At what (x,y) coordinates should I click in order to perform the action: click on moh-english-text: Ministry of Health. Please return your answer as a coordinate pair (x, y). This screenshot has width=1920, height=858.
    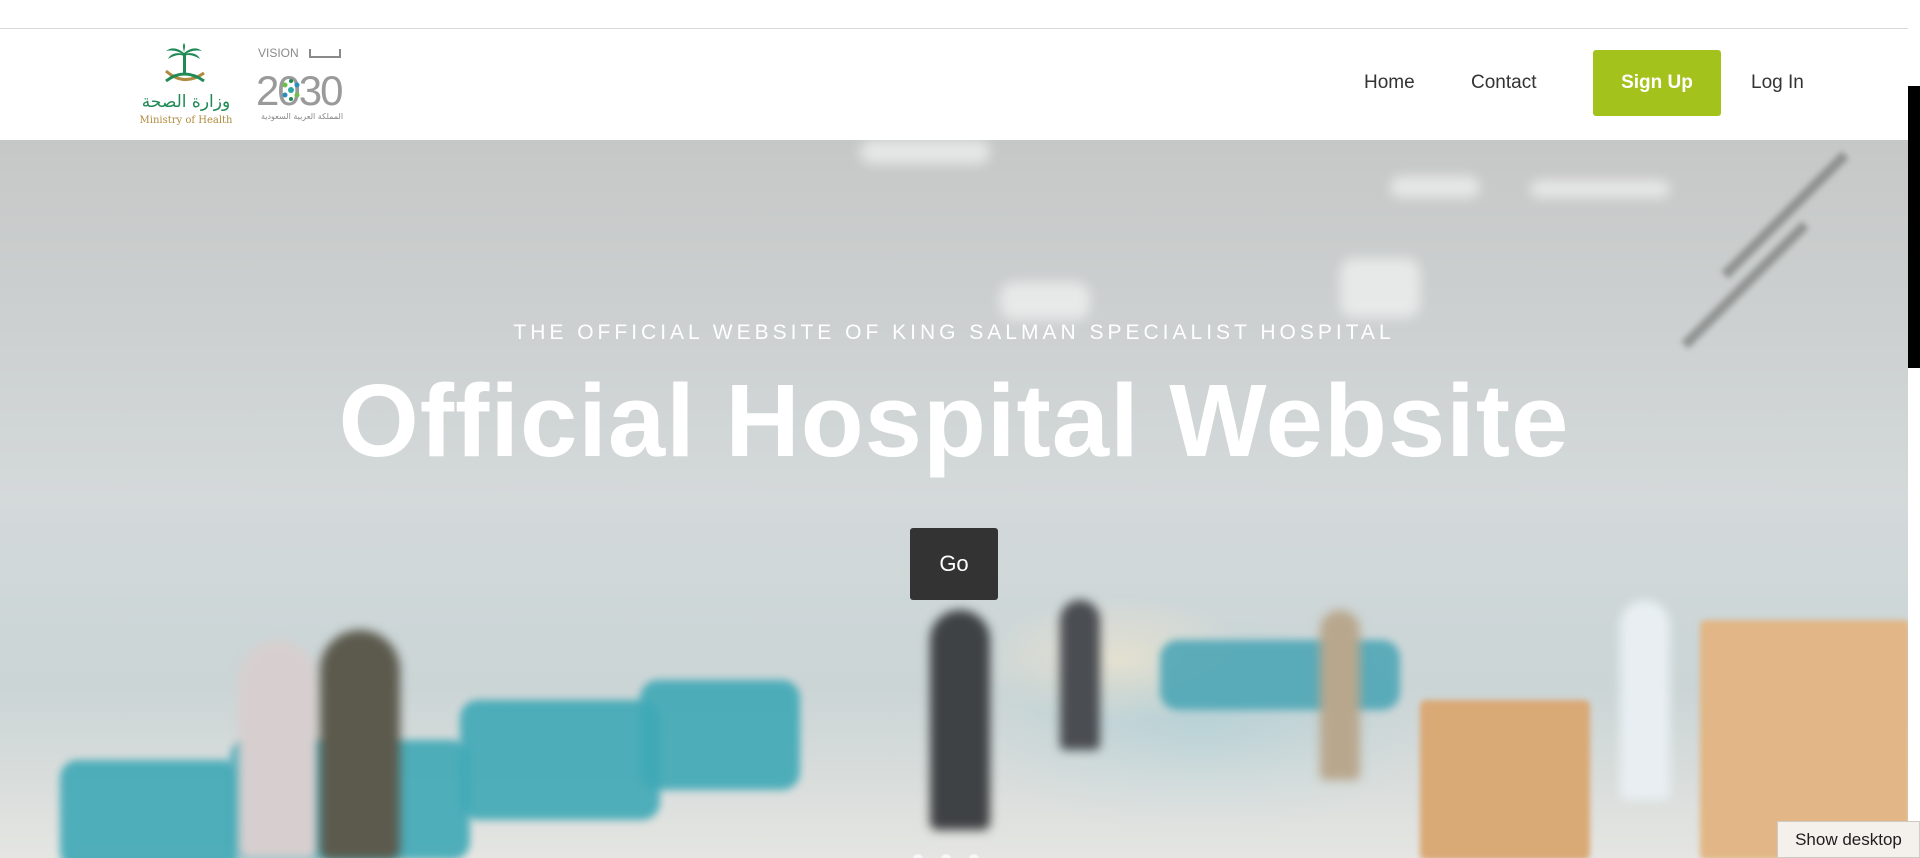
    Looking at the image, I should click on (187, 120).